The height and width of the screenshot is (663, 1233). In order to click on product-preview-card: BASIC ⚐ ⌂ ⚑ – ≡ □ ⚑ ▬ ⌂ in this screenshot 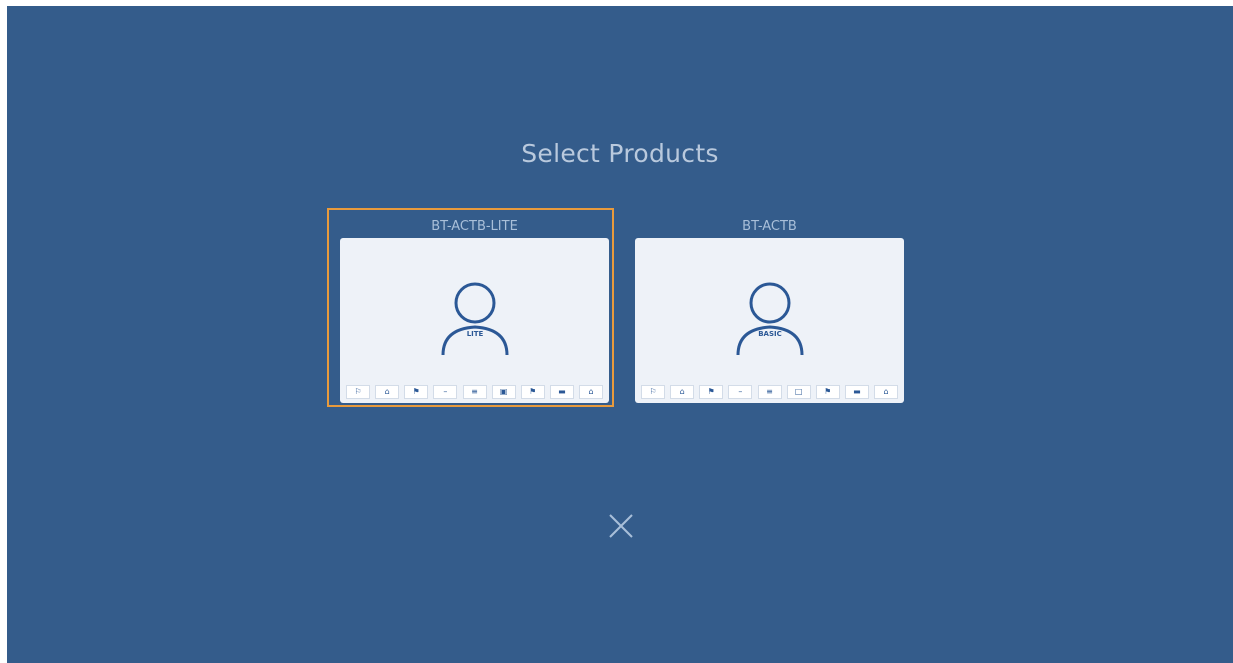, I will do `click(769, 320)`.